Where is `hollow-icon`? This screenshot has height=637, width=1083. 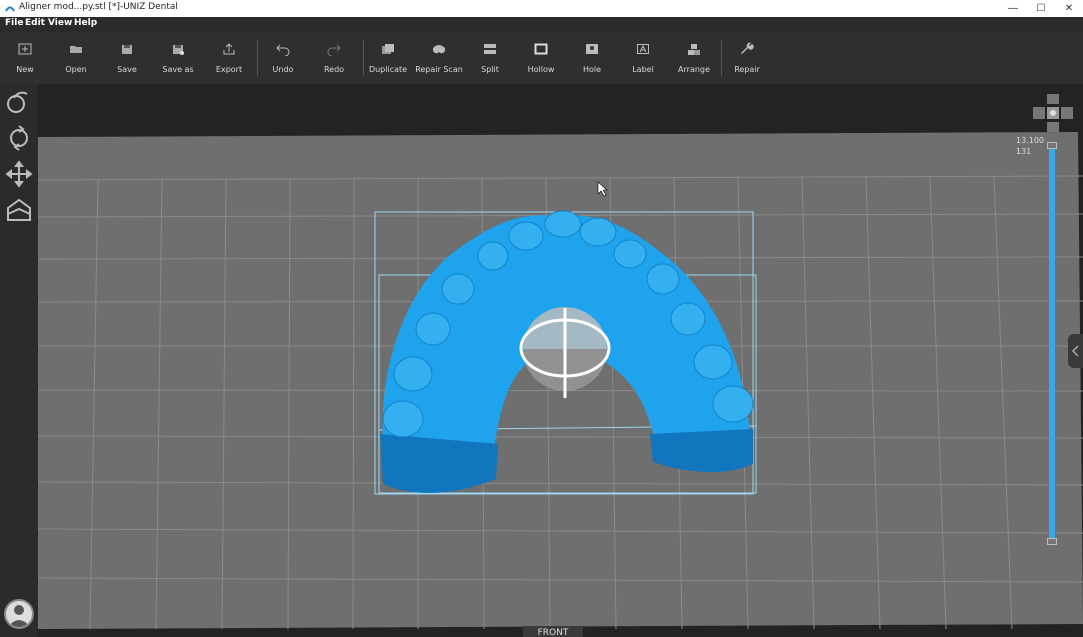
hollow-icon is located at coordinates (541, 49).